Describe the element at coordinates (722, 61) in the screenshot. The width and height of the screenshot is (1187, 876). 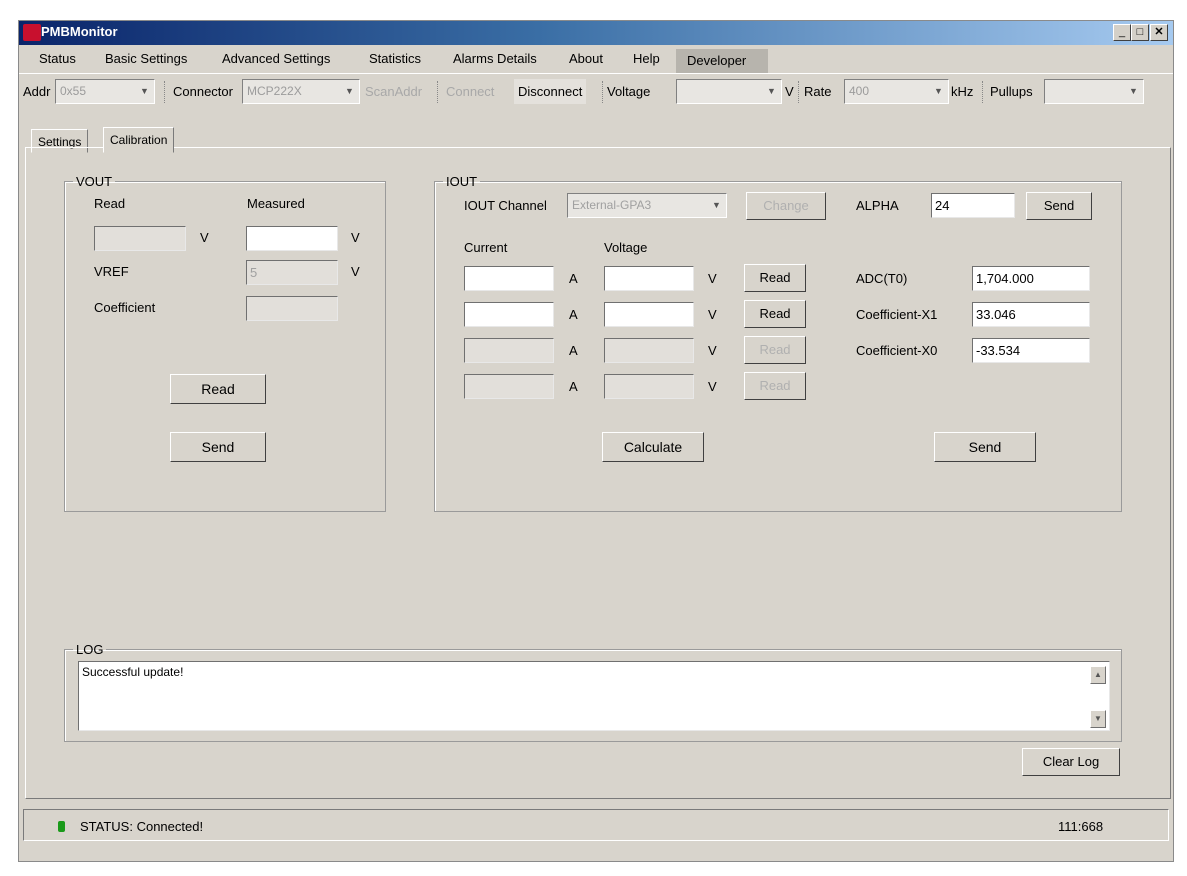
I see `menu-developer: Developer` at that location.